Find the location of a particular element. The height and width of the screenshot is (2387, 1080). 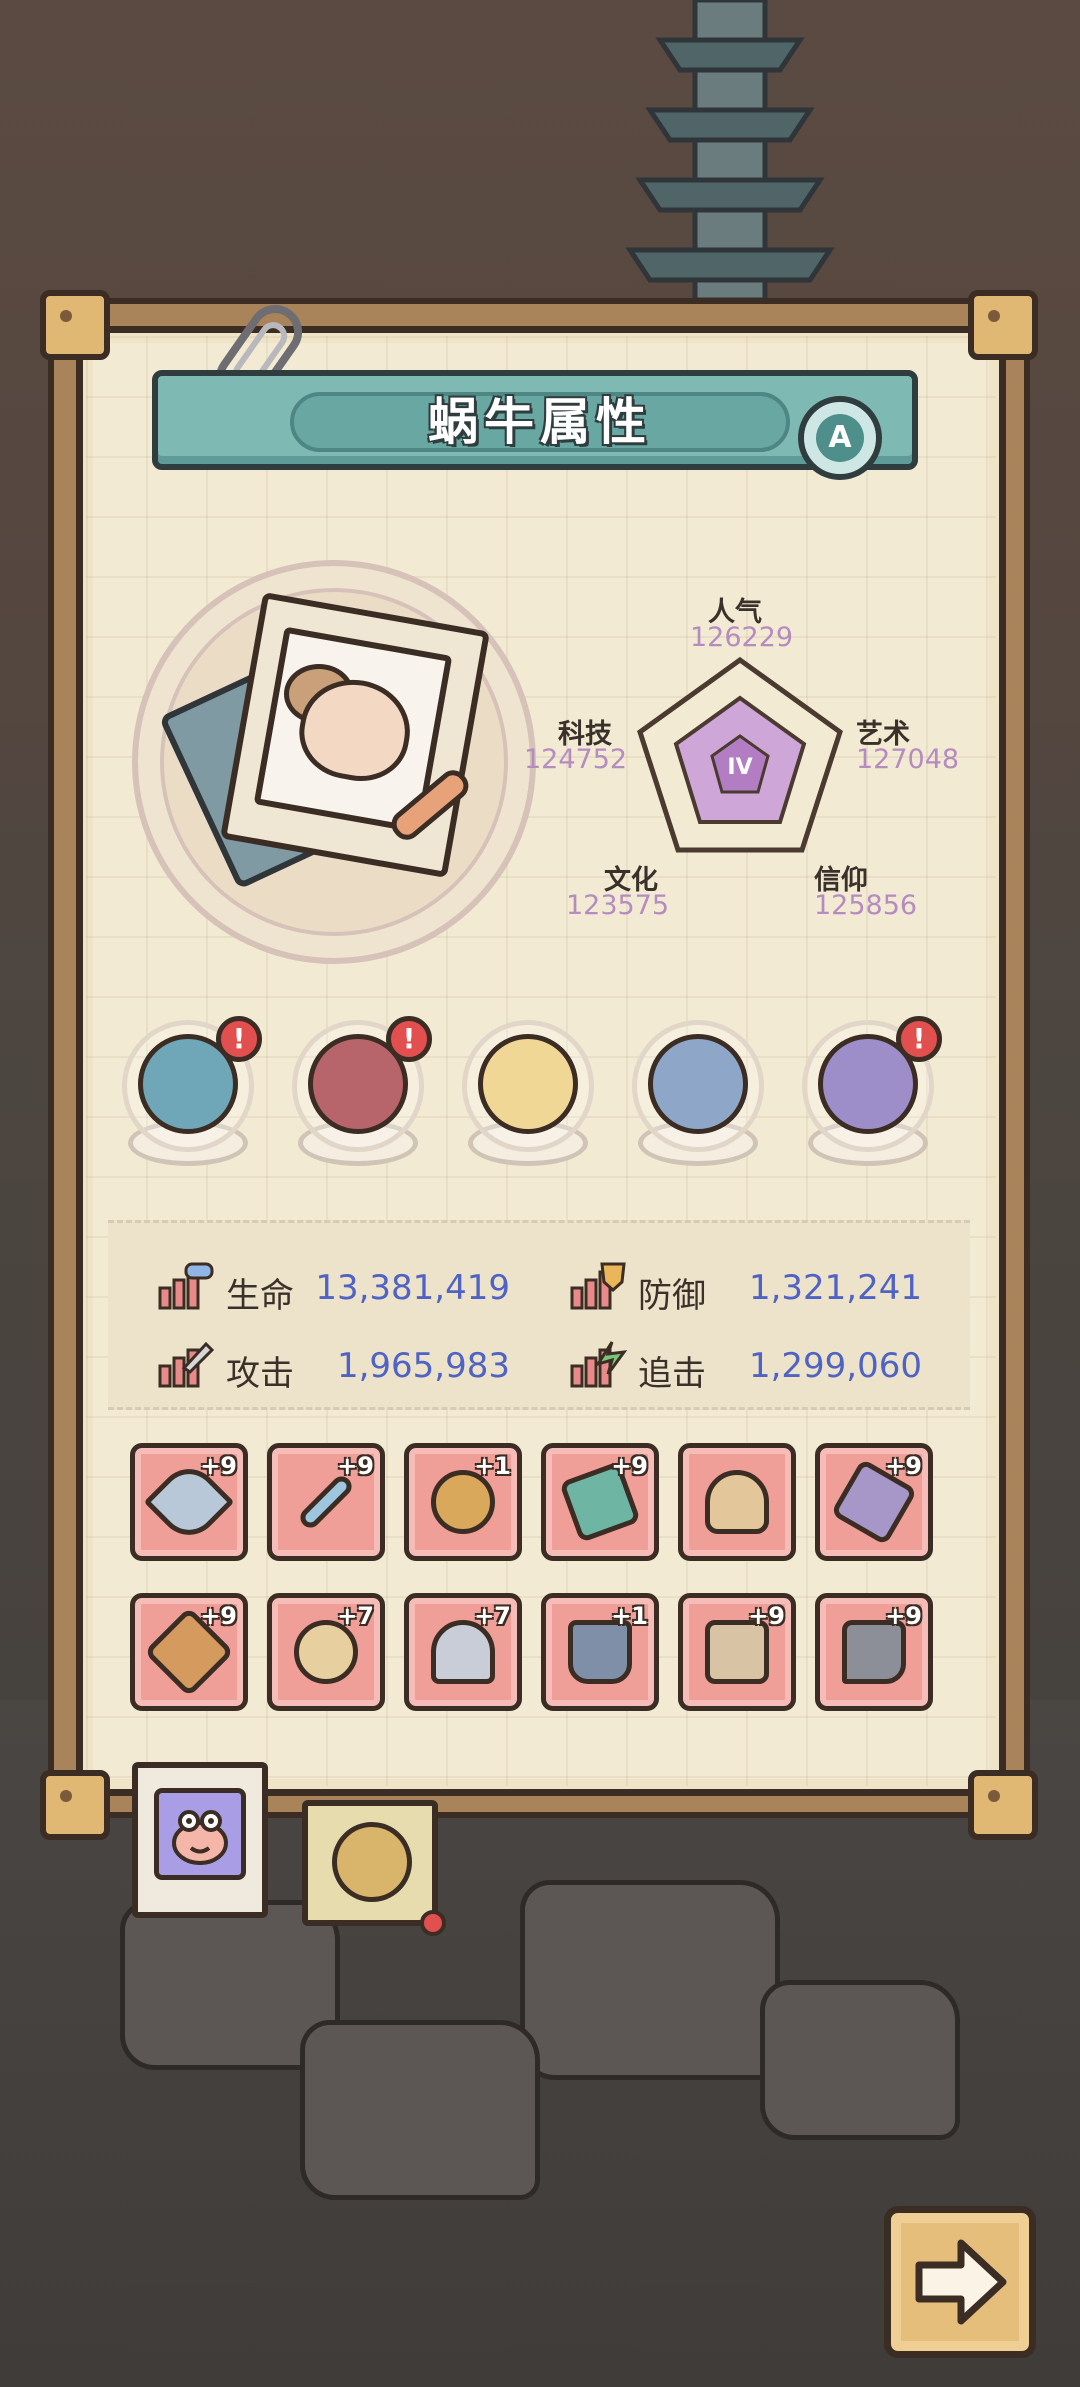

next-button is located at coordinates (960, 2282).